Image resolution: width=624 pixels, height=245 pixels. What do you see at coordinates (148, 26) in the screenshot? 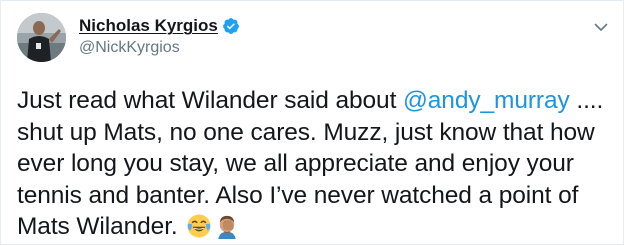
I see `display-name: Nicholas Kyrgios` at bounding box center [148, 26].